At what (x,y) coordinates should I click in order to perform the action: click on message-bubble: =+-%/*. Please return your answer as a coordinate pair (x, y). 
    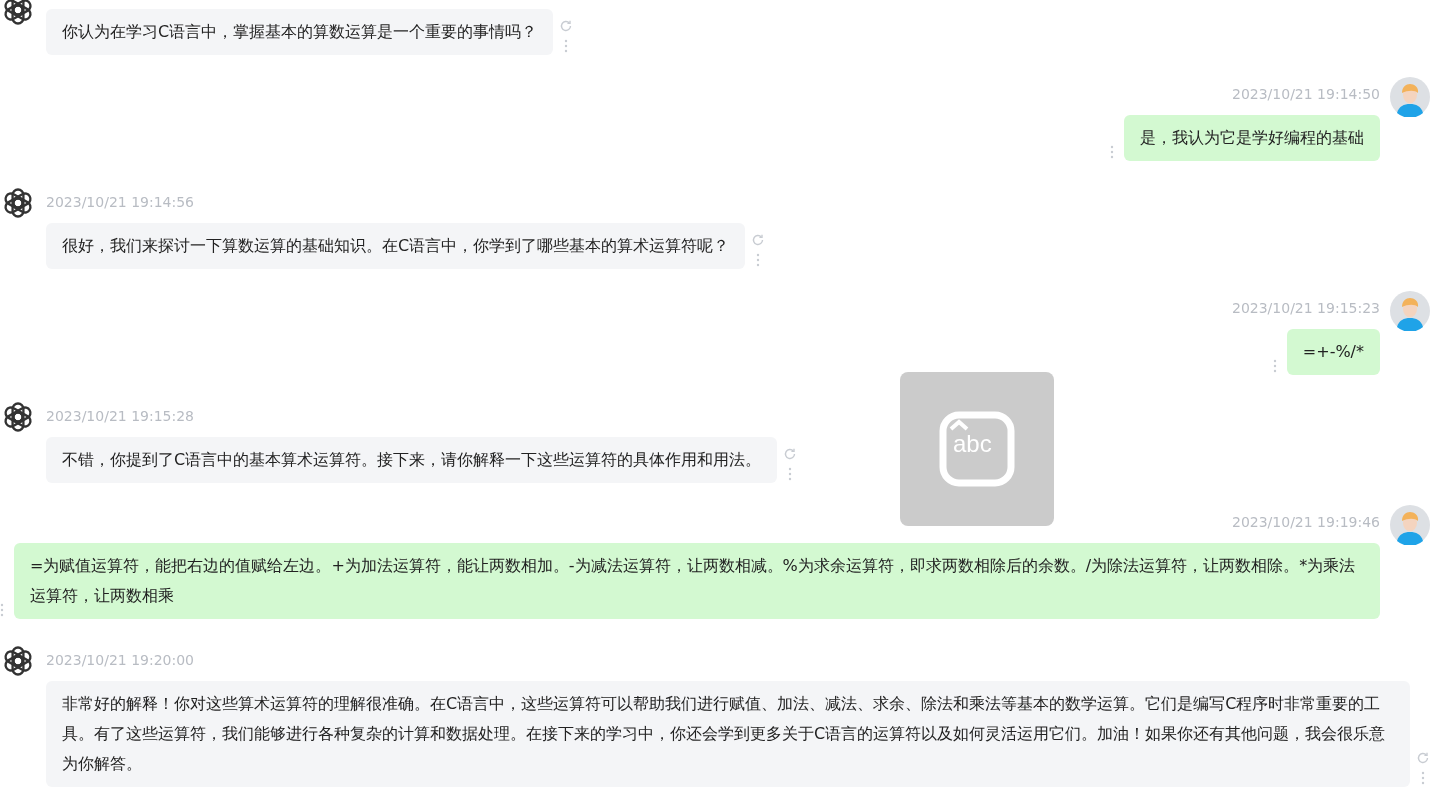
    Looking at the image, I should click on (1333, 352).